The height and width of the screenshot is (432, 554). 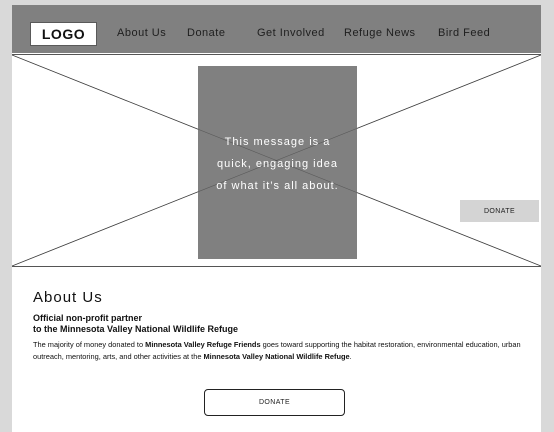 I want to click on nav-refuge-news: Refuge News, so click(x=380, y=33).